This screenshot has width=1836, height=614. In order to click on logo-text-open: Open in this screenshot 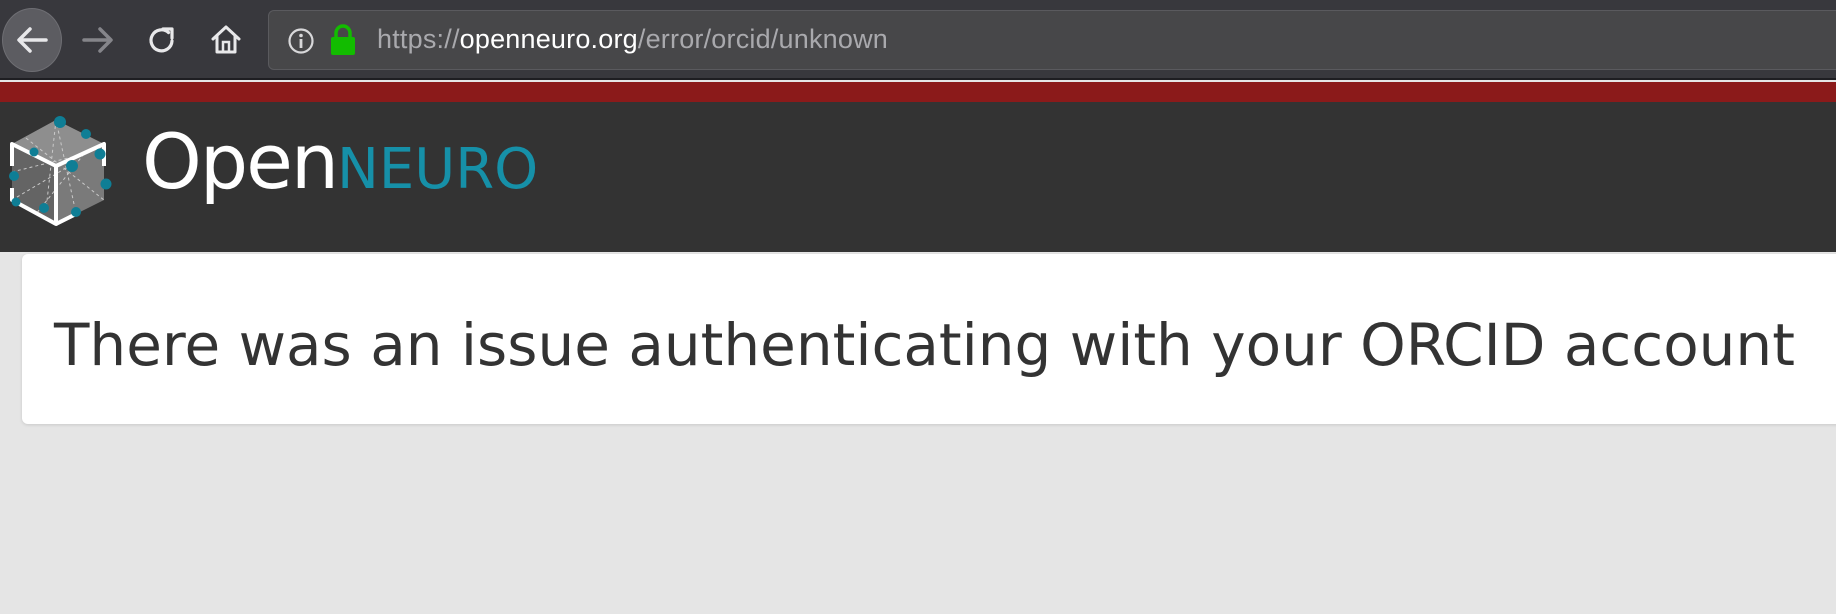, I will do `click(240, 161)`.